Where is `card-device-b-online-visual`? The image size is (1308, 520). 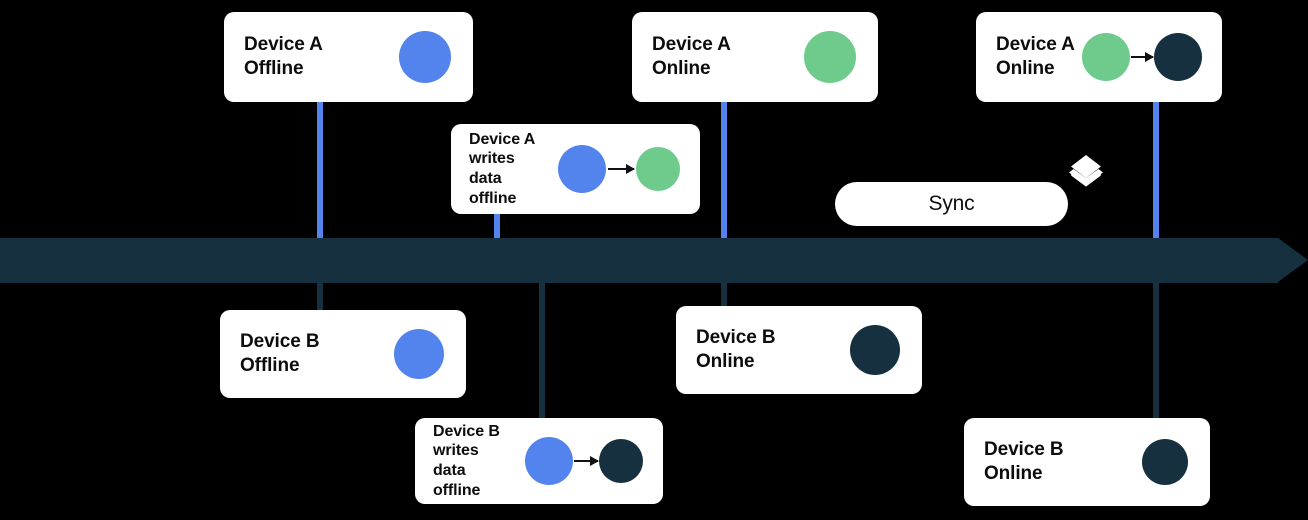
card-device-b-online-visual is located at coordinates (875, 350).